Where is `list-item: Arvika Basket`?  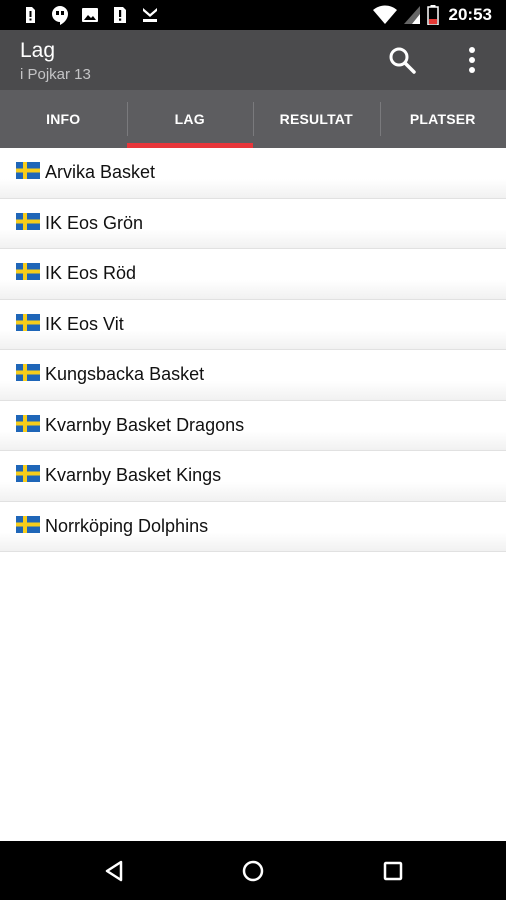
list-item: Arvika Basket is located at coordinates (253, 173).